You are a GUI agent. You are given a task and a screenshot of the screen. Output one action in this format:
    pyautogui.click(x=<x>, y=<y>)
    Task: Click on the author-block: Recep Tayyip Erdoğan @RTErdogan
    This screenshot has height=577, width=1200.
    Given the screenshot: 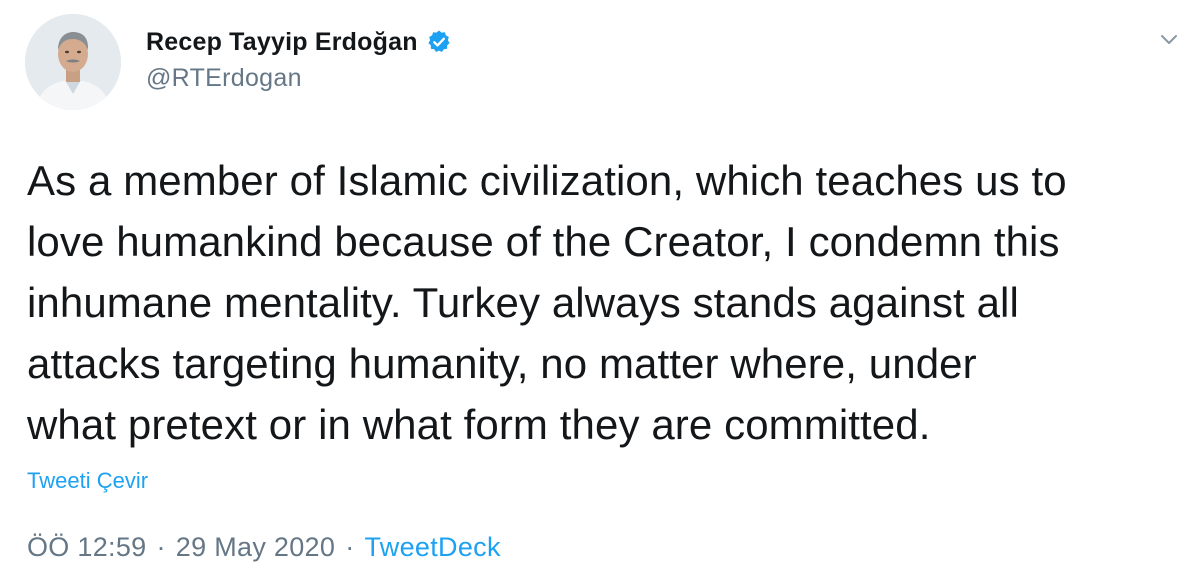 What is the action you would take?
    pyautogui.click(x=299, y=58)
    